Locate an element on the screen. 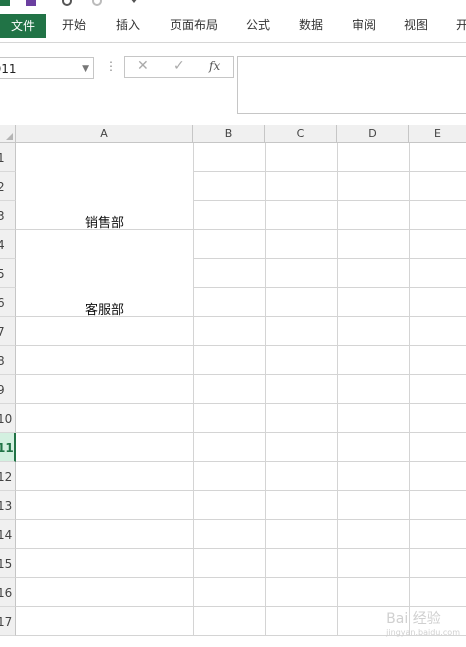 This screenshot has width=466, height=647. tab-formulas: 公式 is located at coordinates (258, 25).